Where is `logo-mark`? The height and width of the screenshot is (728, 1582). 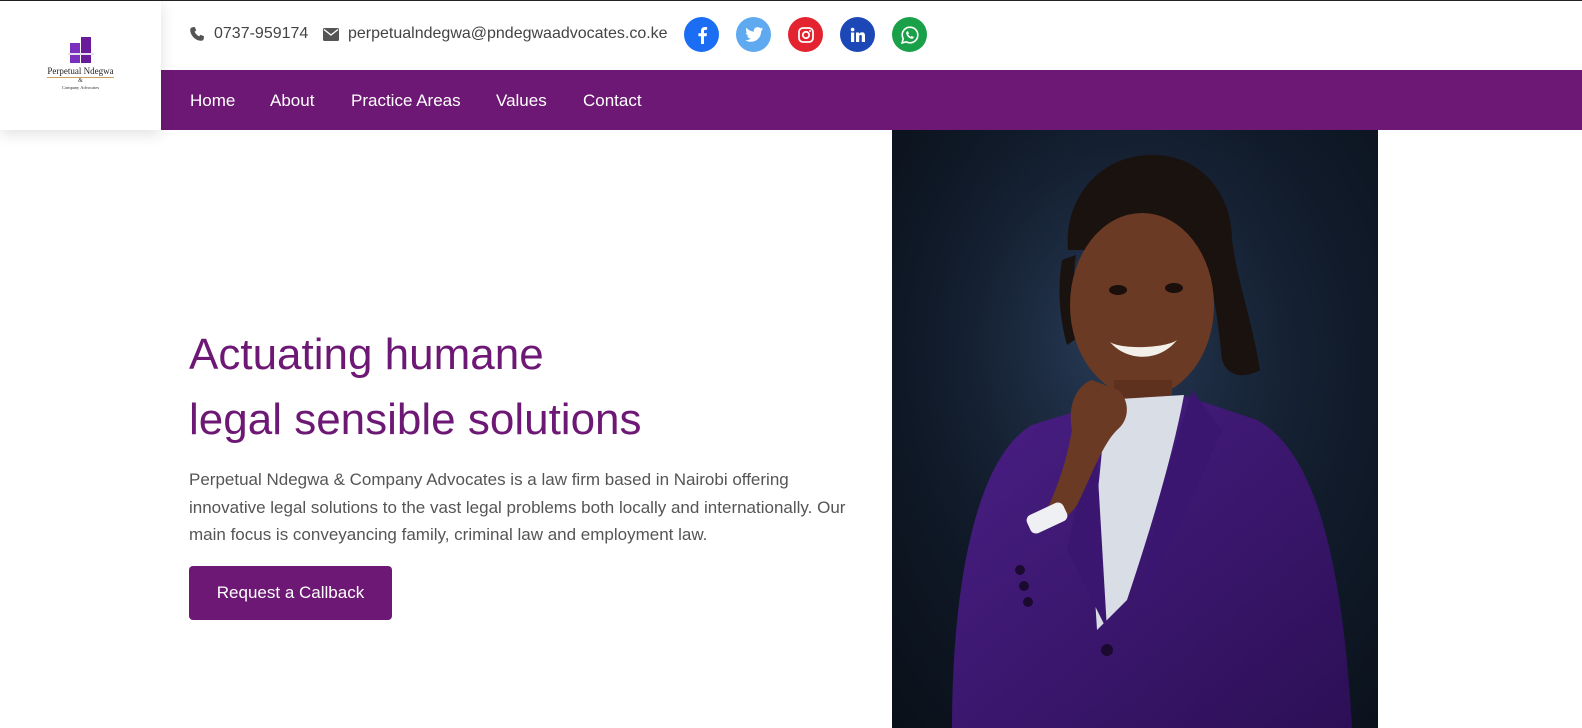
logo-mark is located at coordinates (80, 50).